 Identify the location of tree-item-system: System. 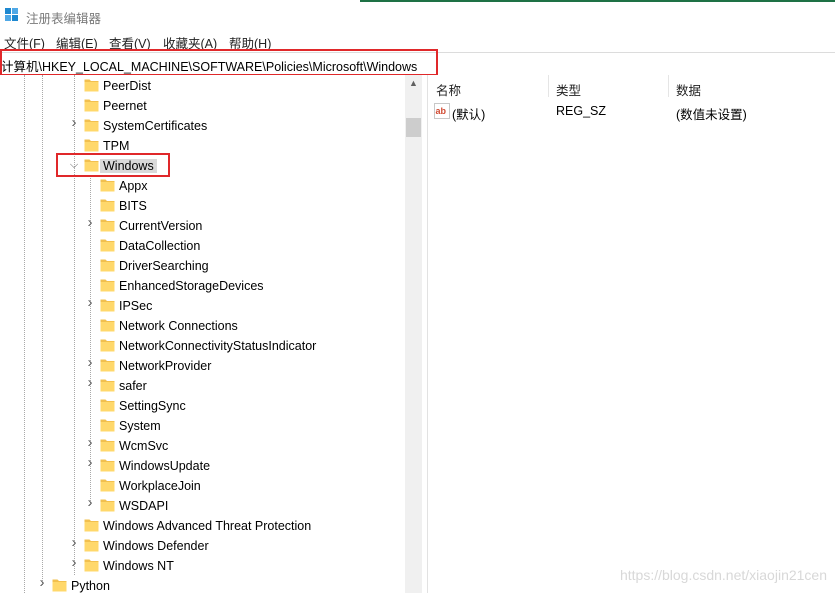
(202, 426).